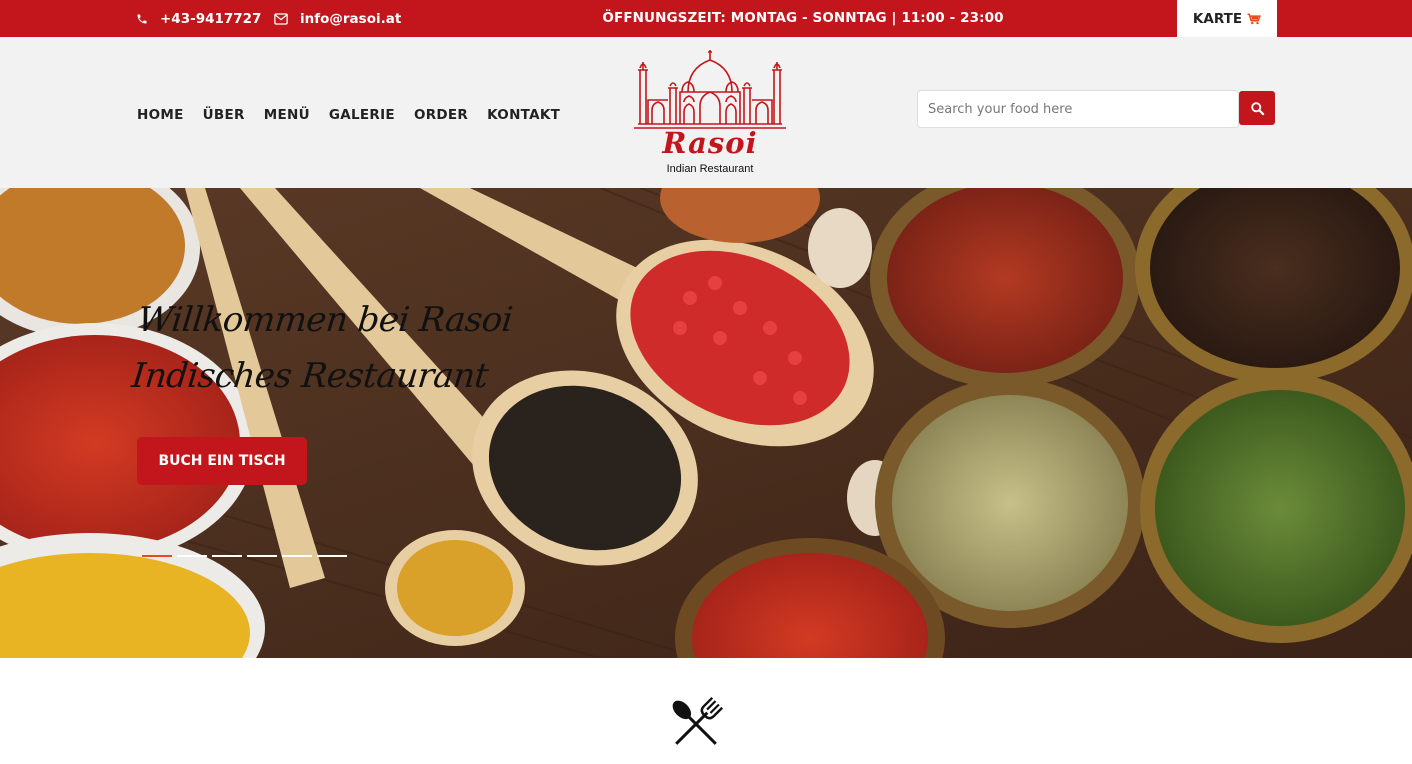 The width and height of the screenshot is (1412, 764). What do you see at coordinates (698, 720) in the screenshot?
I see `spoon-fork-icon` at bounding box center [698, 720].